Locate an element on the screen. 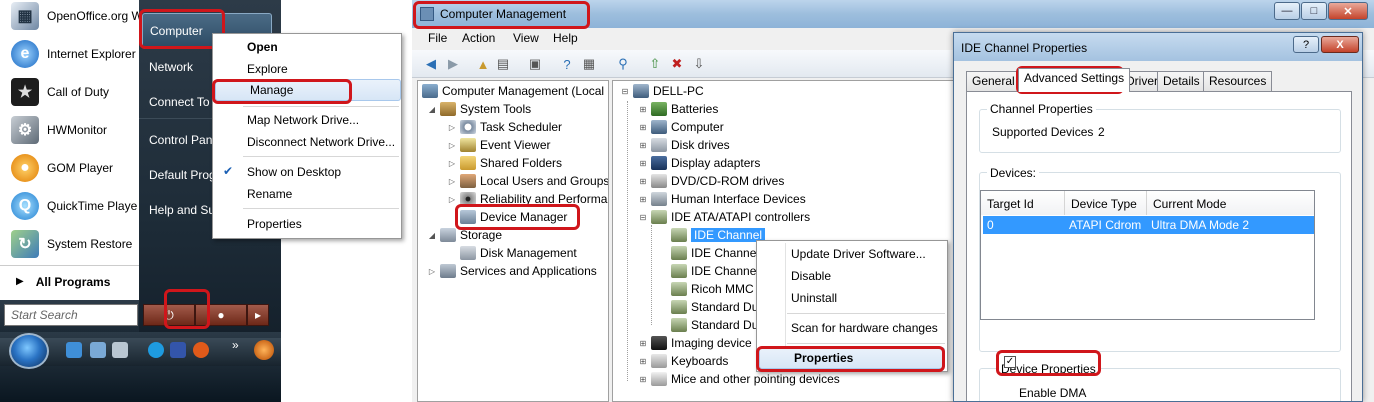 This screenshot has width=1374, height=402. device-standard-dual-1: Standard Du is located at coordinates (714, 307).